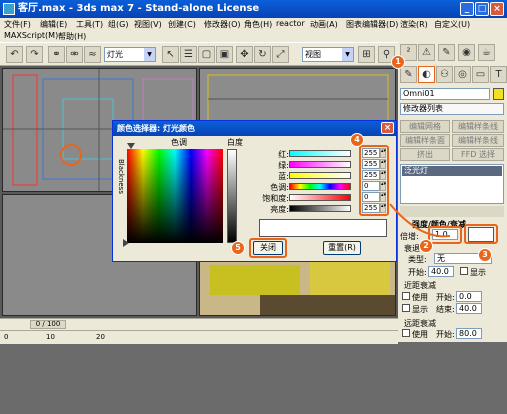 This screenshot has width=507, height=414. What do you see at coordinates (445, 94) in the screenshot?
I see `object-name-field: Omni01` at bounding box center [445, 94].